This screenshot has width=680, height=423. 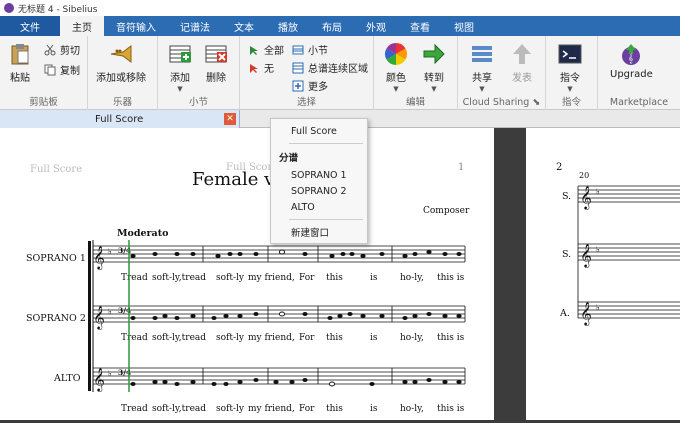 I want to click on copy-button: 复制, so click(x=62, y=69).